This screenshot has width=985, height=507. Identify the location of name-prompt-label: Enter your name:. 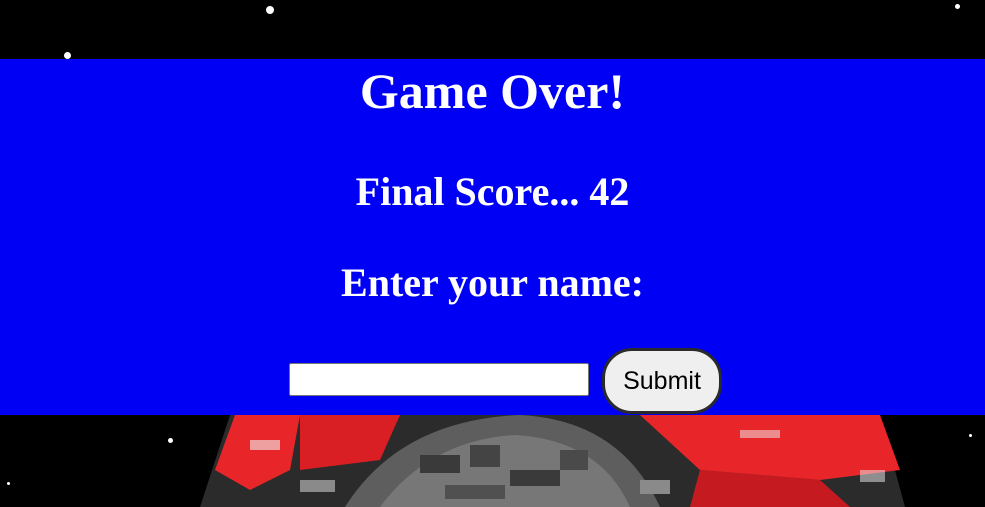
(492, 282).